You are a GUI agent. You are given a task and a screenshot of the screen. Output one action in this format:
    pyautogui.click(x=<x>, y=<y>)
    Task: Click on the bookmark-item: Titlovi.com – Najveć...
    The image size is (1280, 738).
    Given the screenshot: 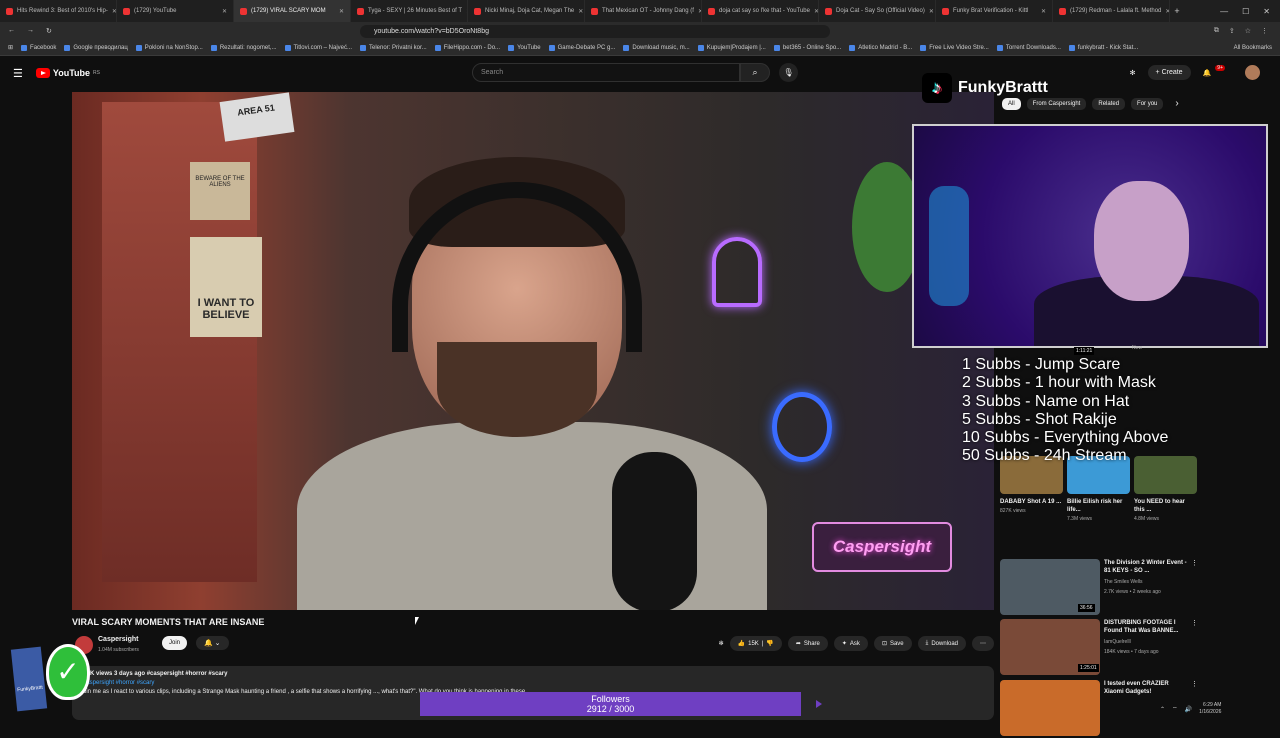 What is the action you would take?
    pyautogui.click(x=318, y=47)
    